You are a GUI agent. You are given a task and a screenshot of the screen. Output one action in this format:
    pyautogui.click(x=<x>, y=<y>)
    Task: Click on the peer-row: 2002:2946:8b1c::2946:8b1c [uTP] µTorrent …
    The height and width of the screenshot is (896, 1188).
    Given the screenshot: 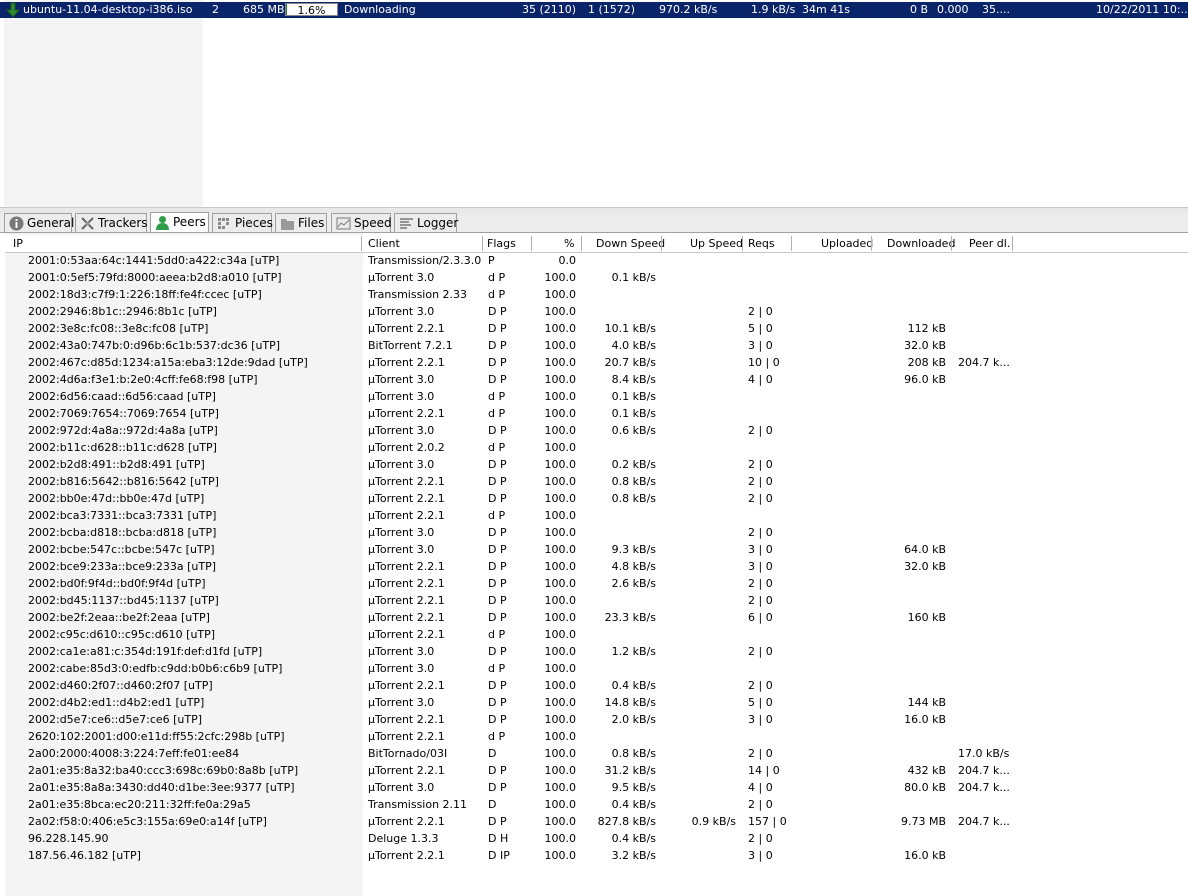 What is the action you would take?
    pyautogui.click(x=594, y=311)
    